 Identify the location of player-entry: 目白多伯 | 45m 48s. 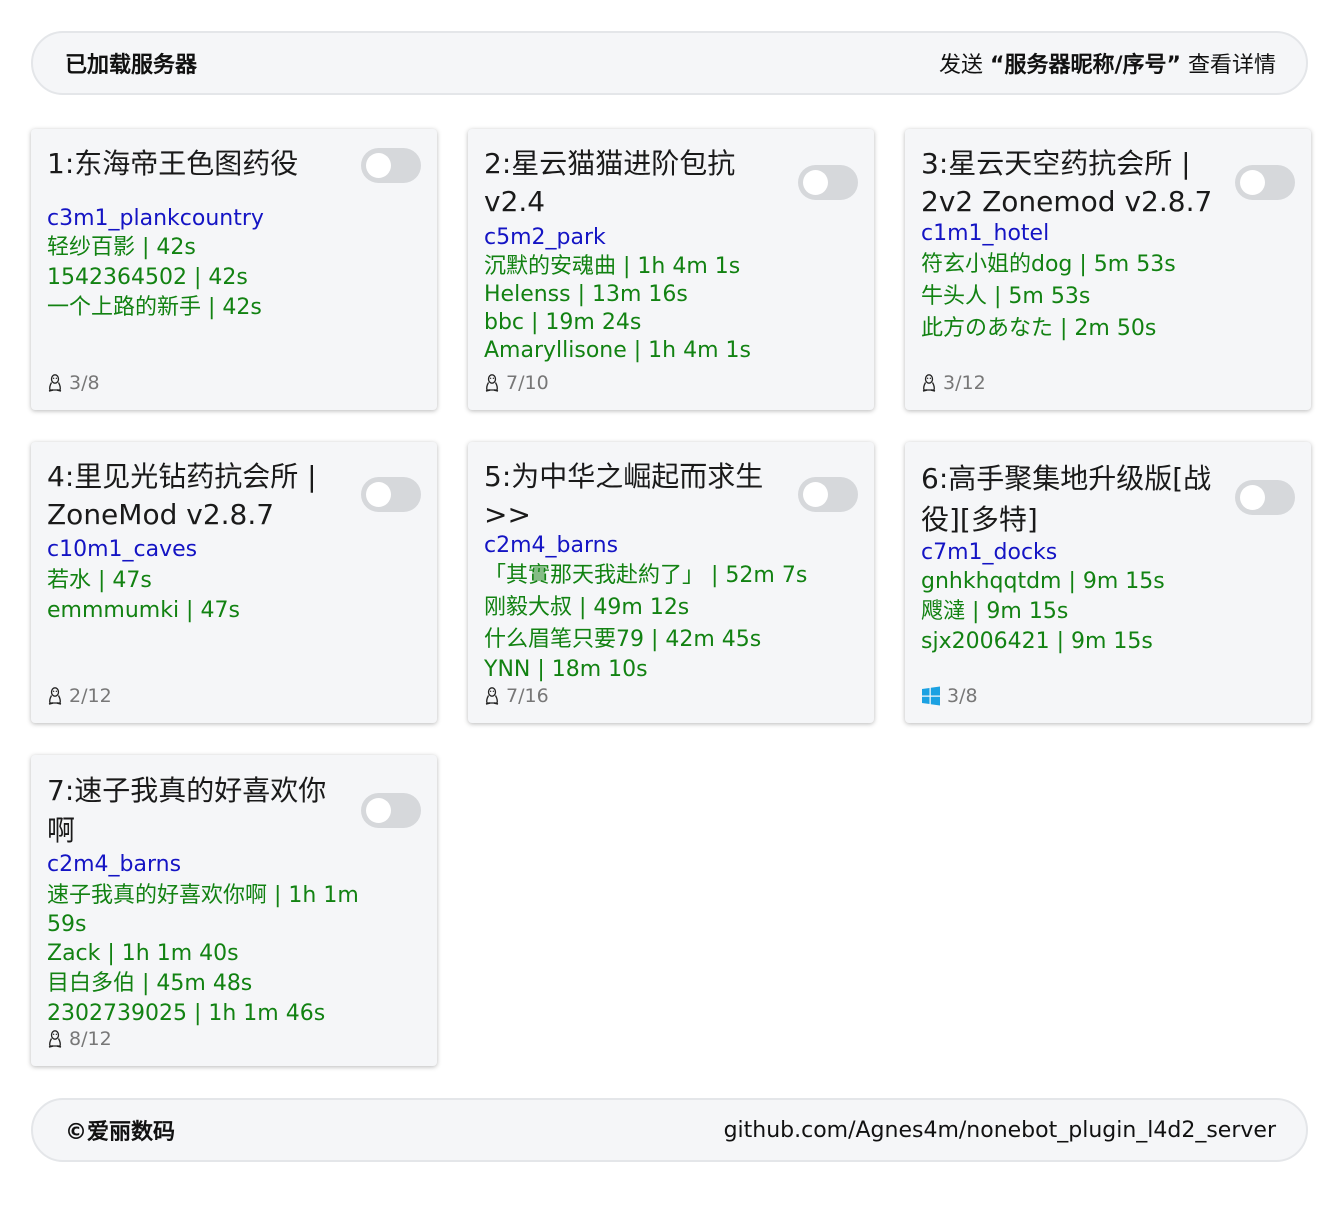
(150, 983).